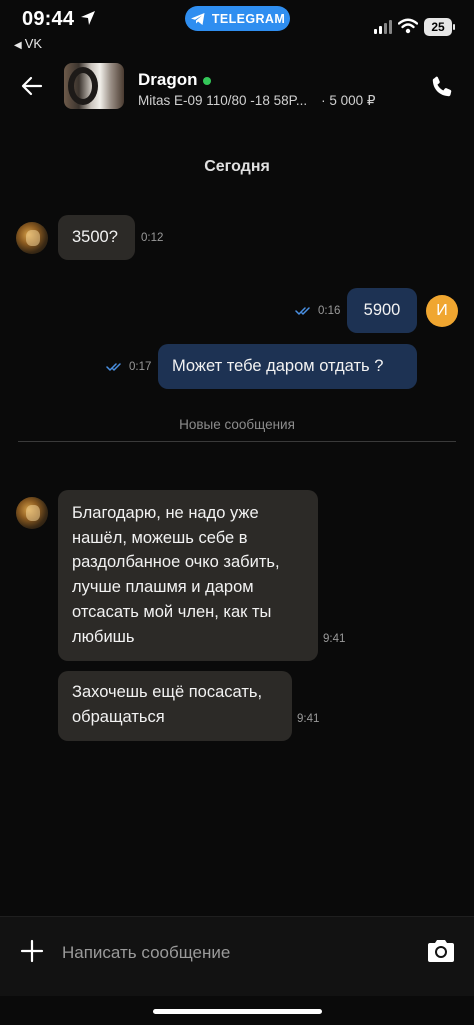 The height and width of the screenshot is (1025, 474). I want to click on home-indicator, so click(237, 1011).